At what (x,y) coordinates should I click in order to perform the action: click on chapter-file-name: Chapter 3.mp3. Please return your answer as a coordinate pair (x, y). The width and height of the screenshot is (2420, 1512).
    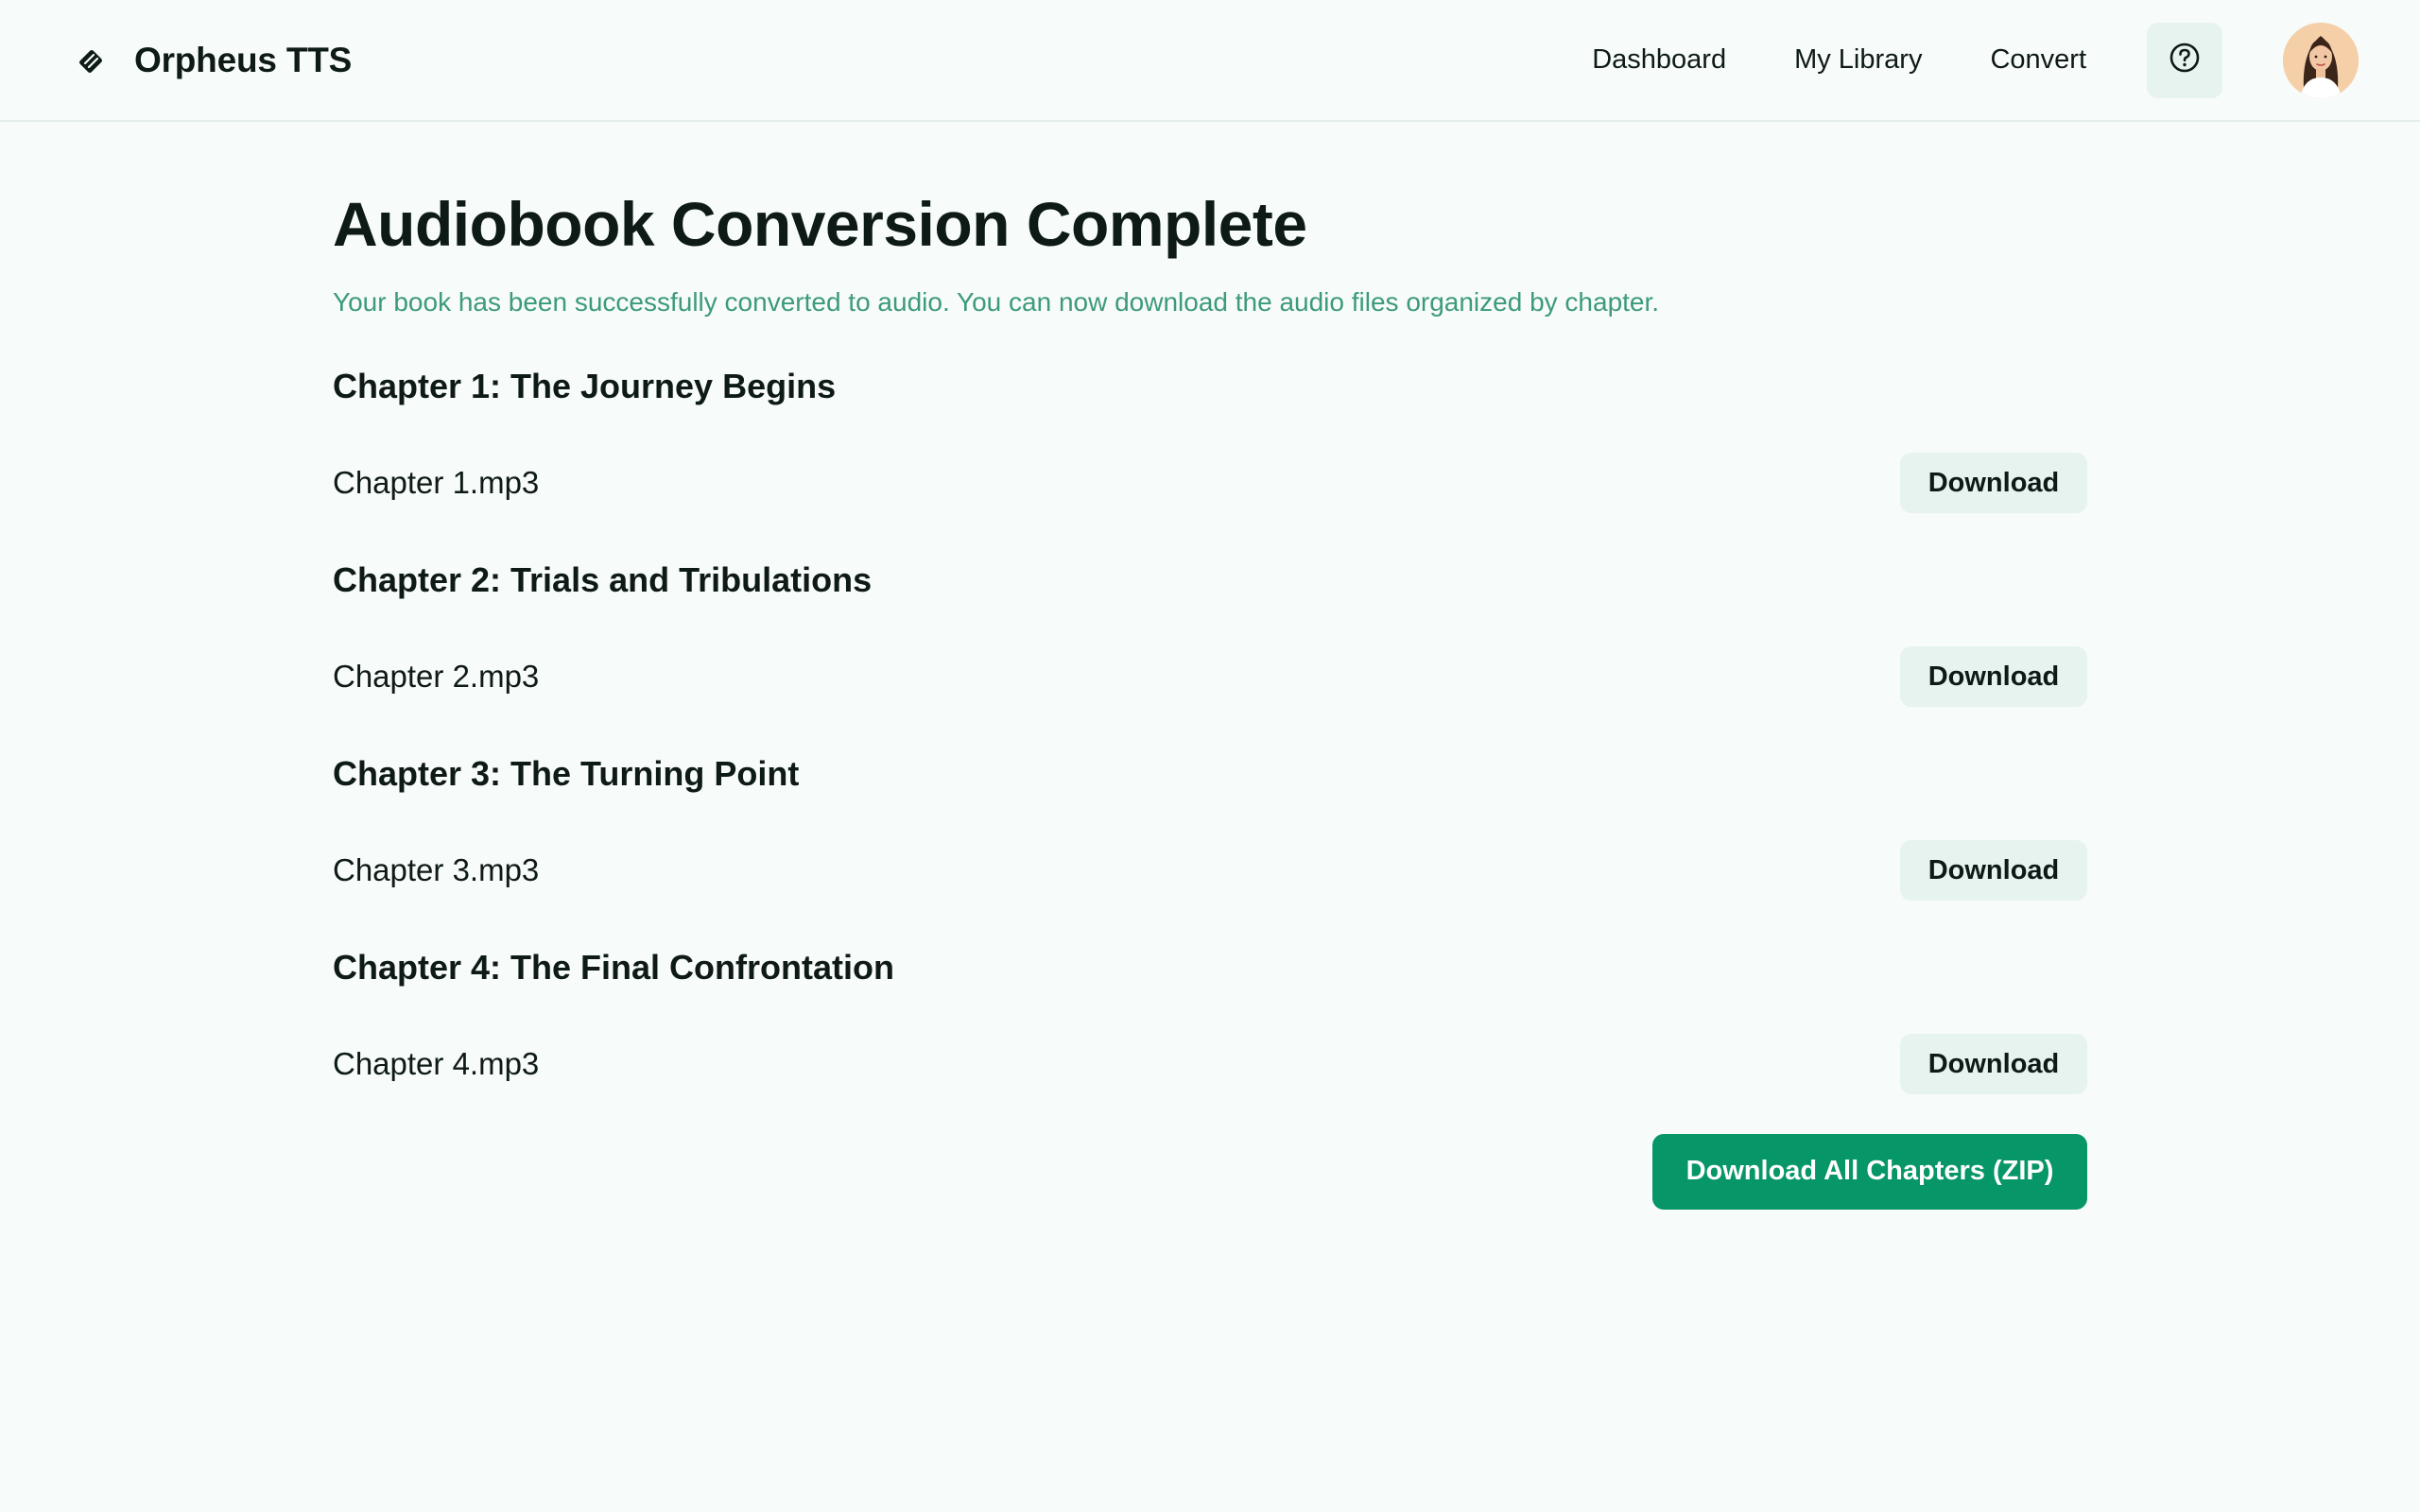
    Looking at the image, I should click on (437, 870).